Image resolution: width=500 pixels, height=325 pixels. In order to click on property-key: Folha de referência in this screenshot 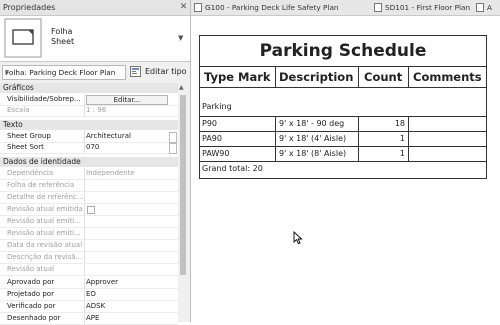, I will do `click(41, 185)`.